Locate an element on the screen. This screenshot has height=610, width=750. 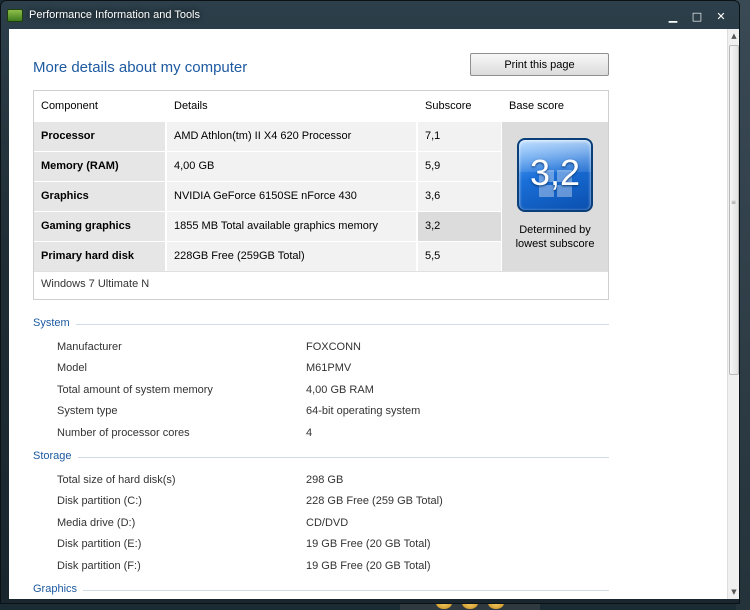
scroll-down-arrow-icon: ▼ is located at coordinates (734, 592).